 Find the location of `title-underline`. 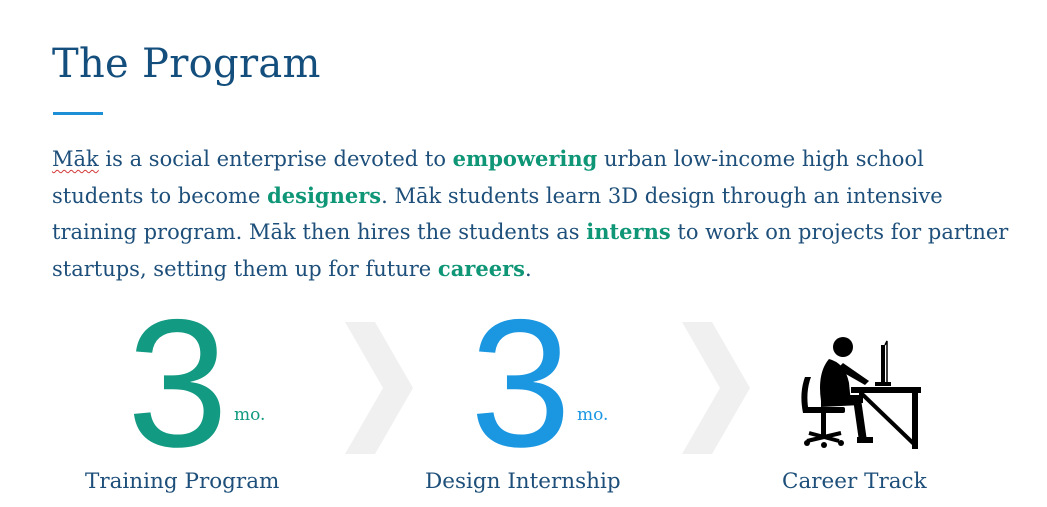

title-underline is located at coordinates (78, 113).